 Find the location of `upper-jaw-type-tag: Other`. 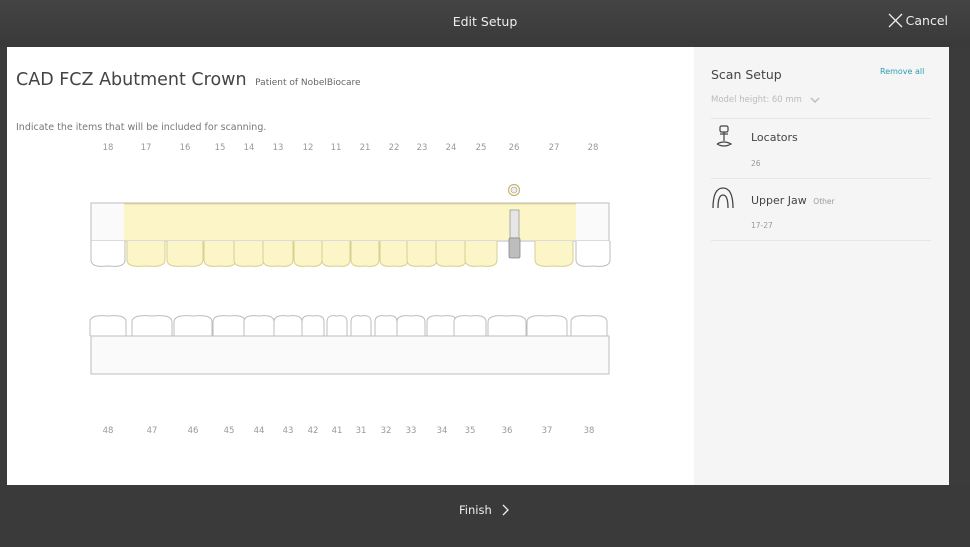

upper-jaw-type-tag: Other is located at coordinates (824, 201).